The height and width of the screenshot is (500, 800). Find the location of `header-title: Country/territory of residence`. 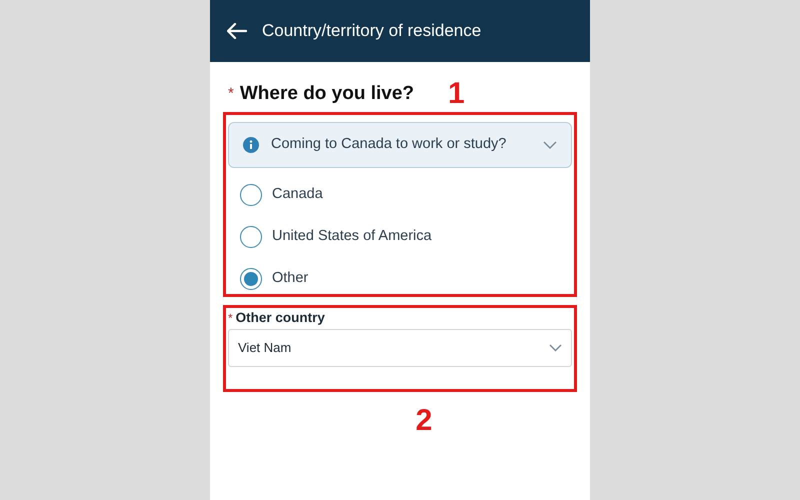

header-title: Country/territory of residence is located at coordinates (372, 31).